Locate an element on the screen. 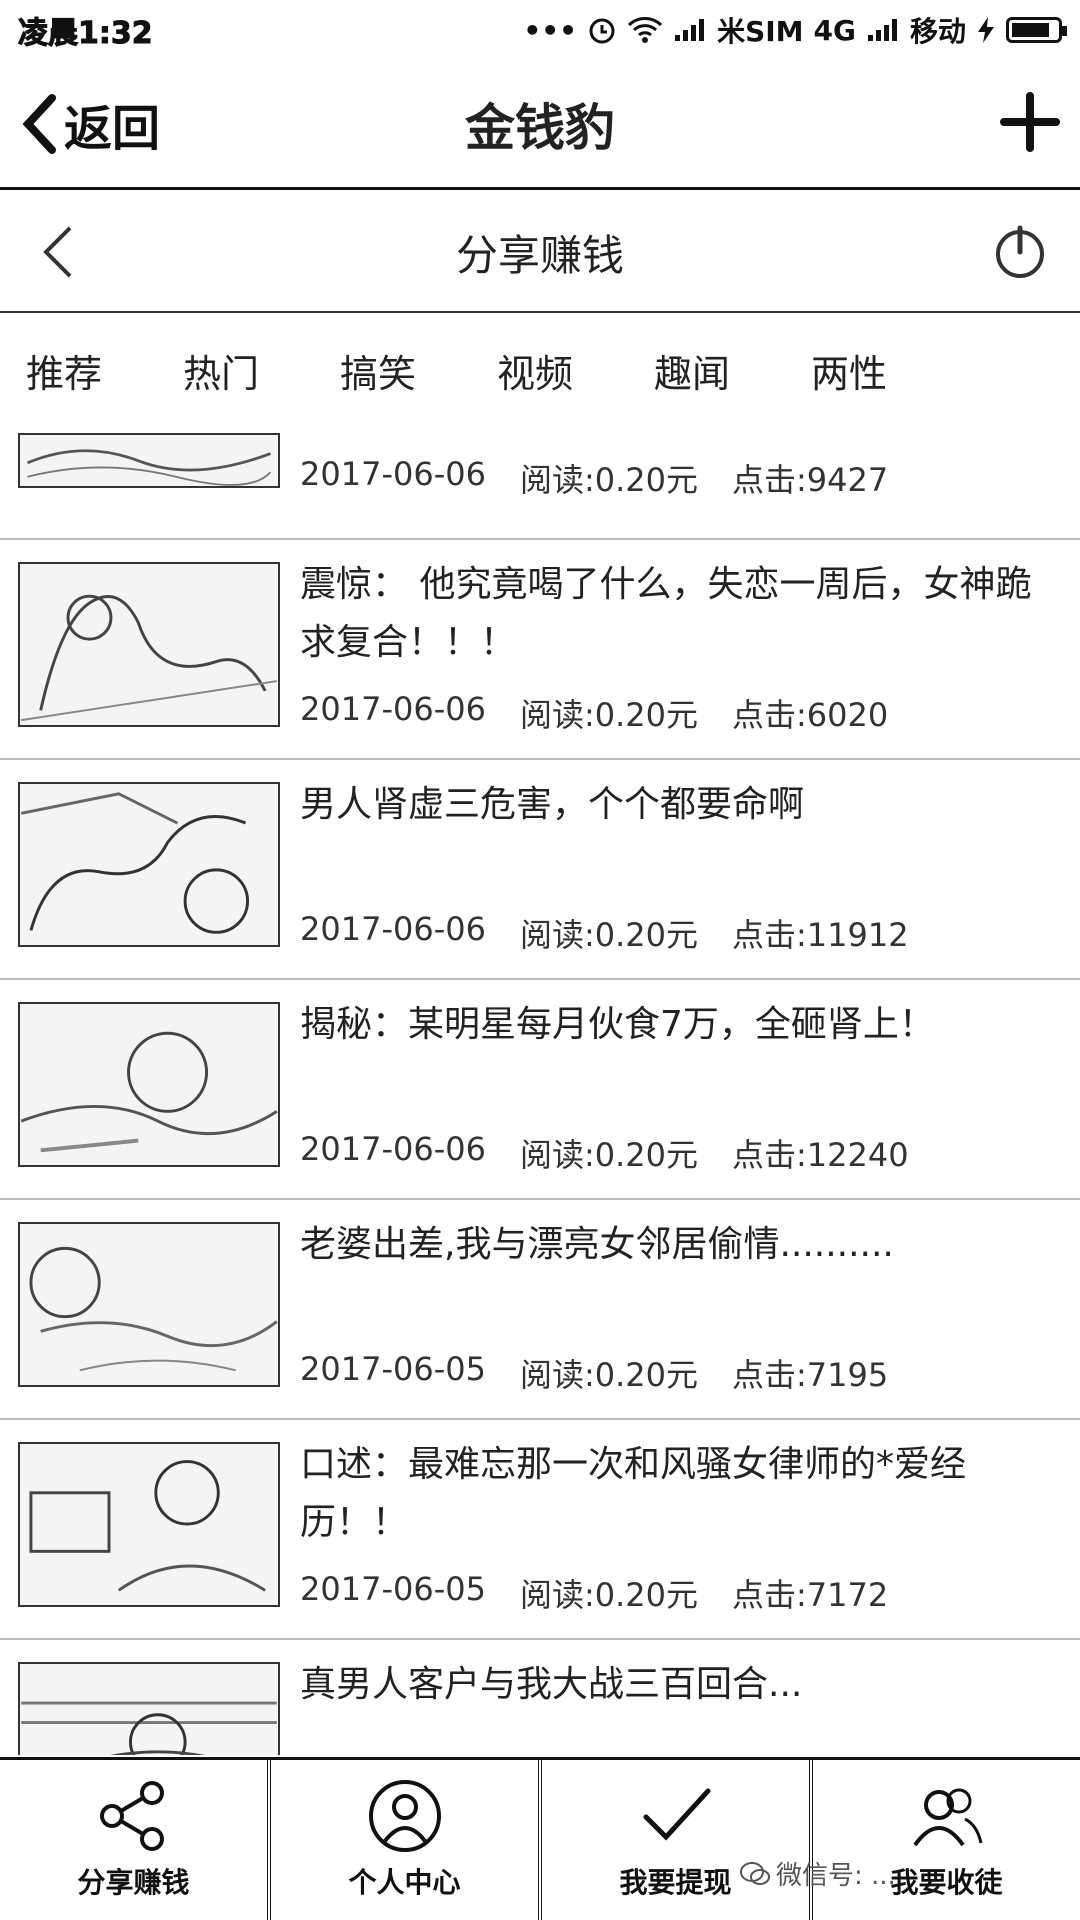 This screenshot has width=1080, height=1920. article-meta: 2017-06-06 阅读:0.20元 点击:9427 is located at coordinates (611, 478).